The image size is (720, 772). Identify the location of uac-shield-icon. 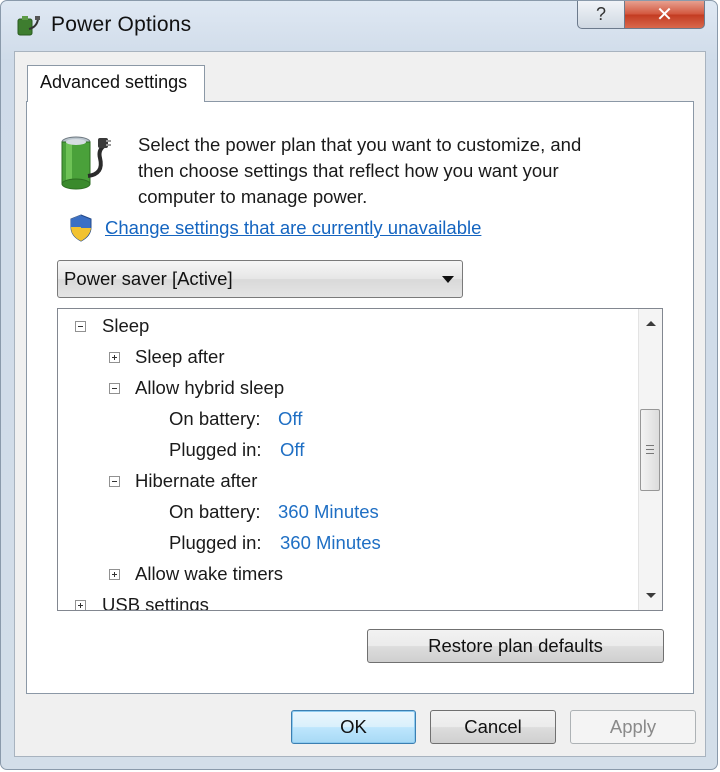
(81, 228).